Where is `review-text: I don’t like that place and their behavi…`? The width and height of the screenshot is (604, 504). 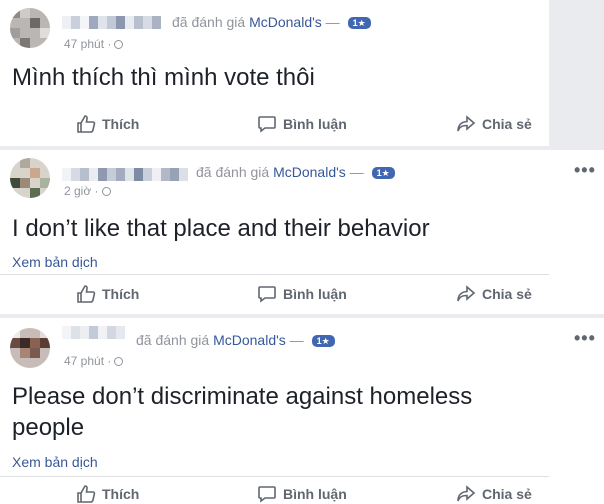
review-text: I don’t like that place and their behavi… is located at coordinates (221, 228).